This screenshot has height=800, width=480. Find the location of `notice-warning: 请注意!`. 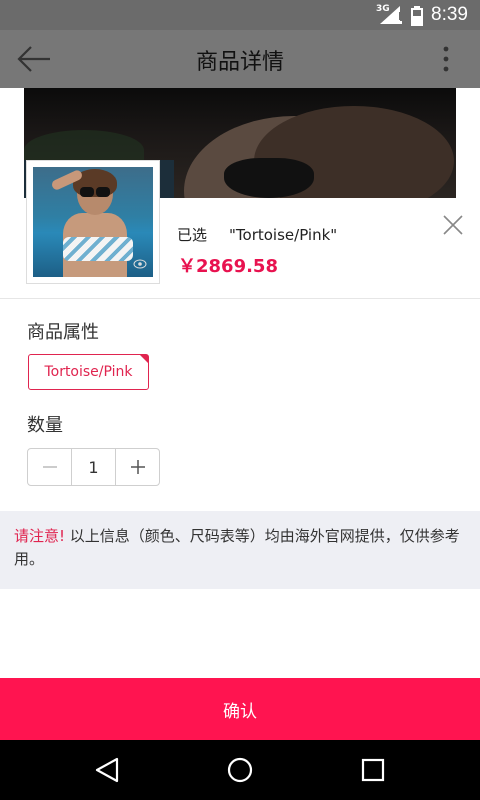

notice-warning: 请注意! is located at coordinates (40, 536).